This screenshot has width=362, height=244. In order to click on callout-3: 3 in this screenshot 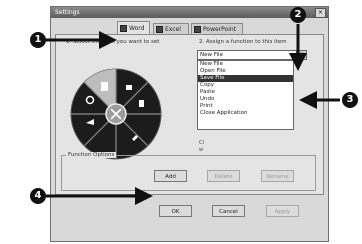, I will do `click(350, 100)`.